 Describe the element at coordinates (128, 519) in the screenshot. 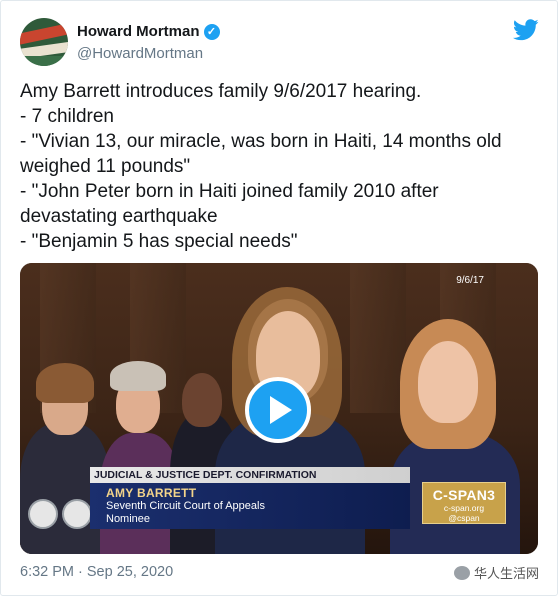

I see `speaker-role: Nominee` at that location.